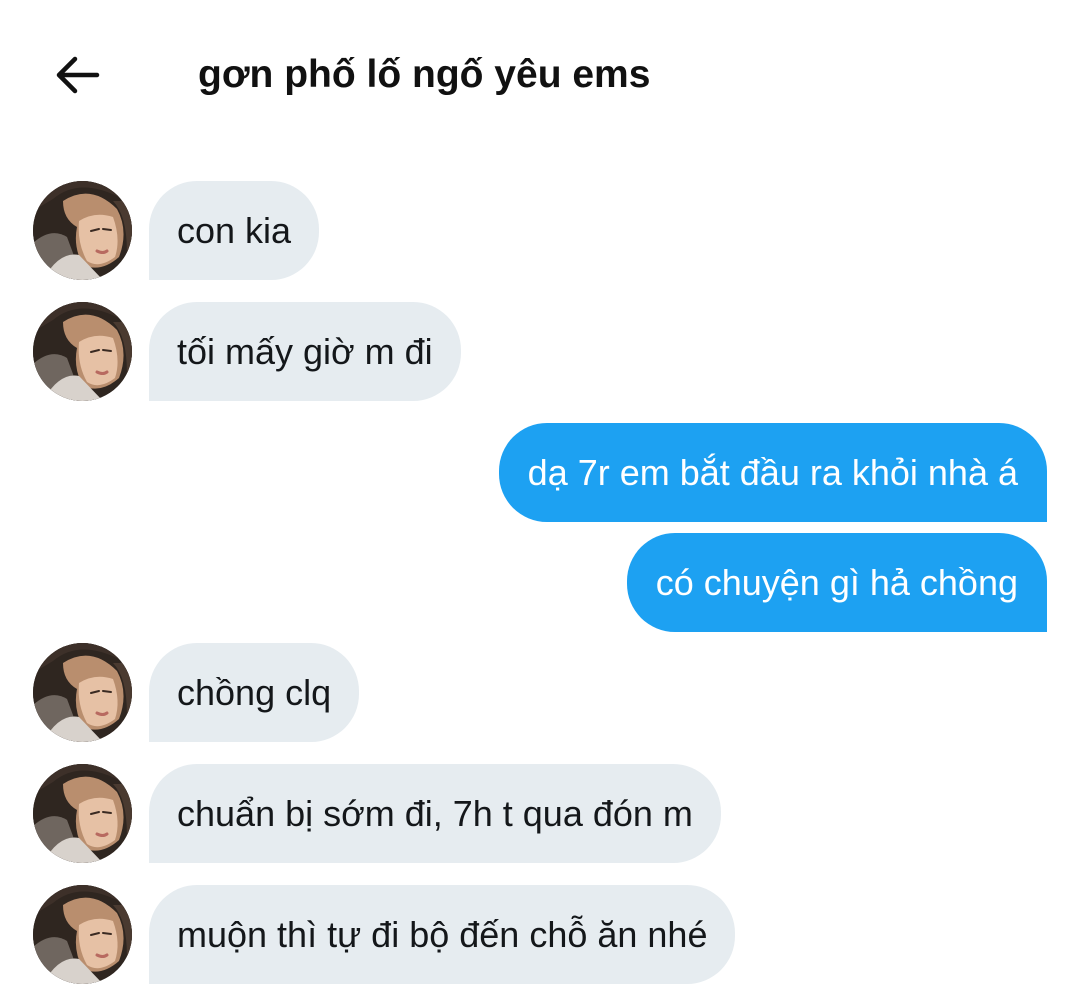  I want to click on message-bubble-incoming: con kia, so click(234, 230).